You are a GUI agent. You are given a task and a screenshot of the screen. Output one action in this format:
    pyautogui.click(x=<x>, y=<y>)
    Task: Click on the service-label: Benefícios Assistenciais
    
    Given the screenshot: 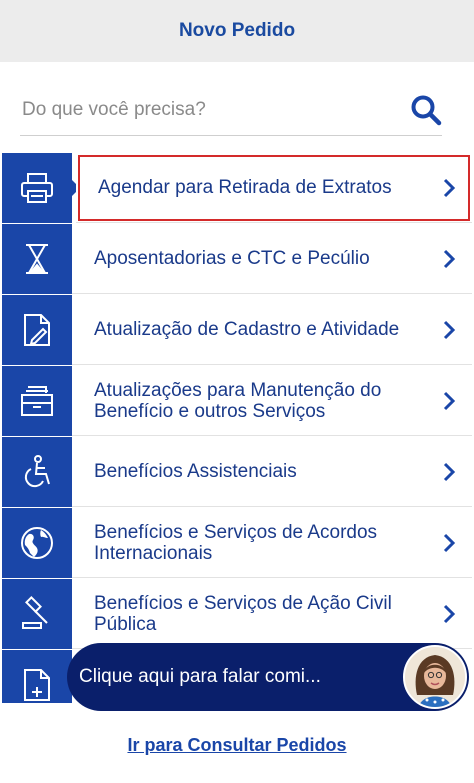 What is the action you would take?
    pyautogui.click(x=195, y=471)
    